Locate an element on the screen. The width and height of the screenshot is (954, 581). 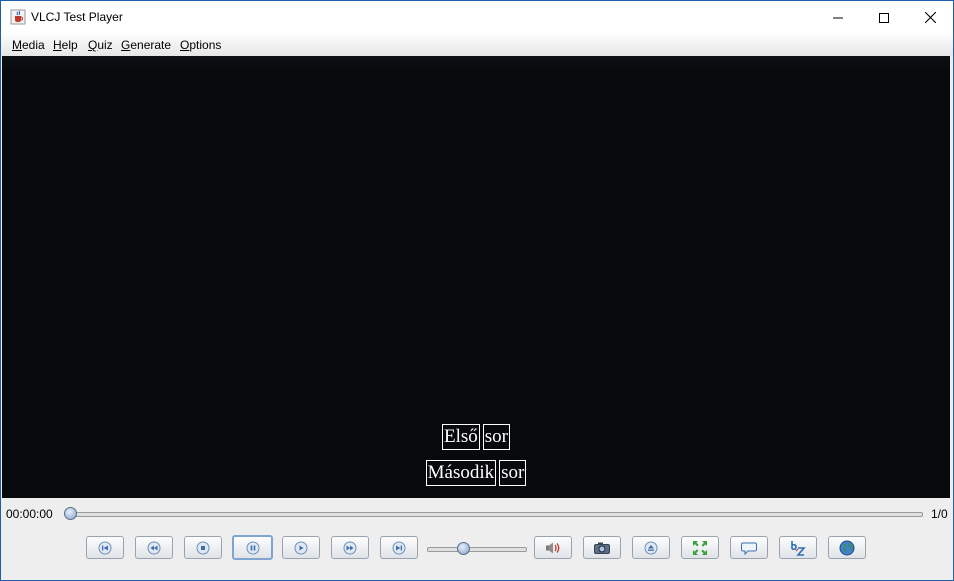
skip-next-icon is located at coordinates (399, 547).